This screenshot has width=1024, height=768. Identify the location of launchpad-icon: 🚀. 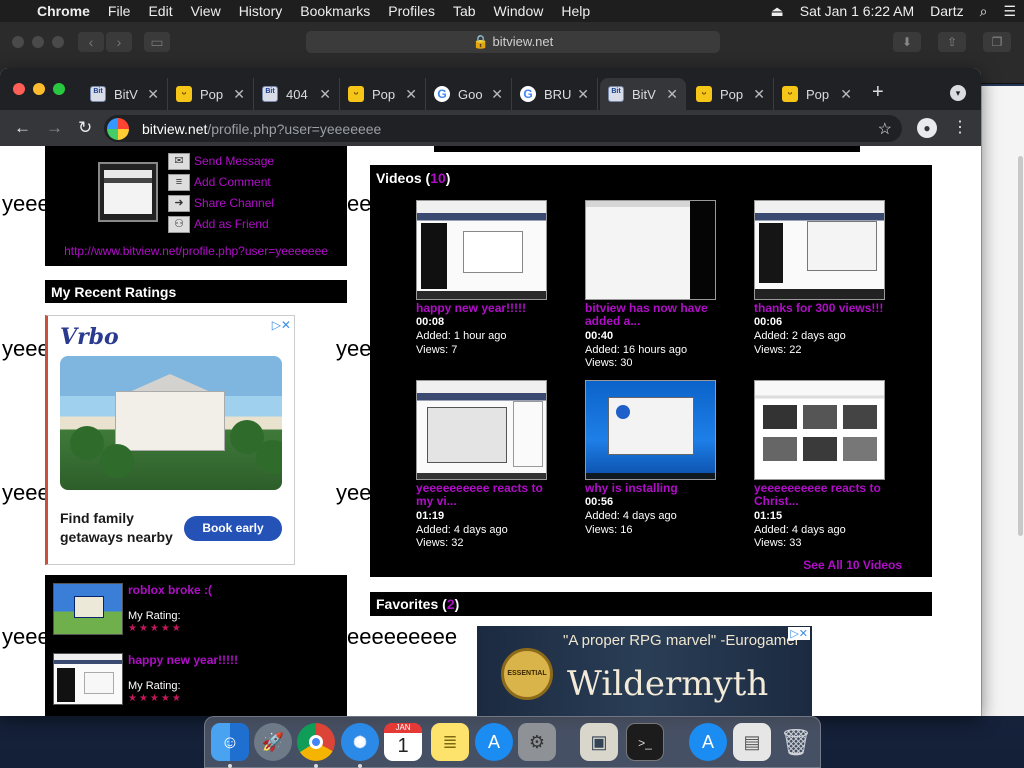
(273, 742).